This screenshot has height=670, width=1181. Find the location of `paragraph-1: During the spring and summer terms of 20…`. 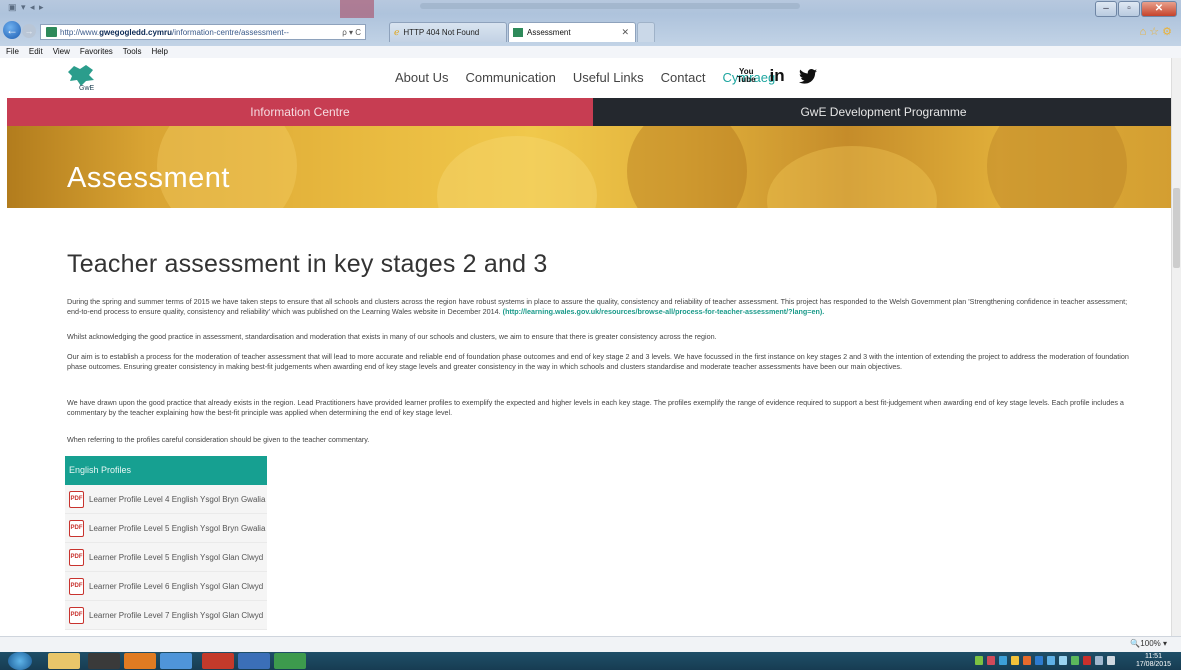

paragraph-1: During the spring and summer terms of 20… is located at coordinates (597, 306).